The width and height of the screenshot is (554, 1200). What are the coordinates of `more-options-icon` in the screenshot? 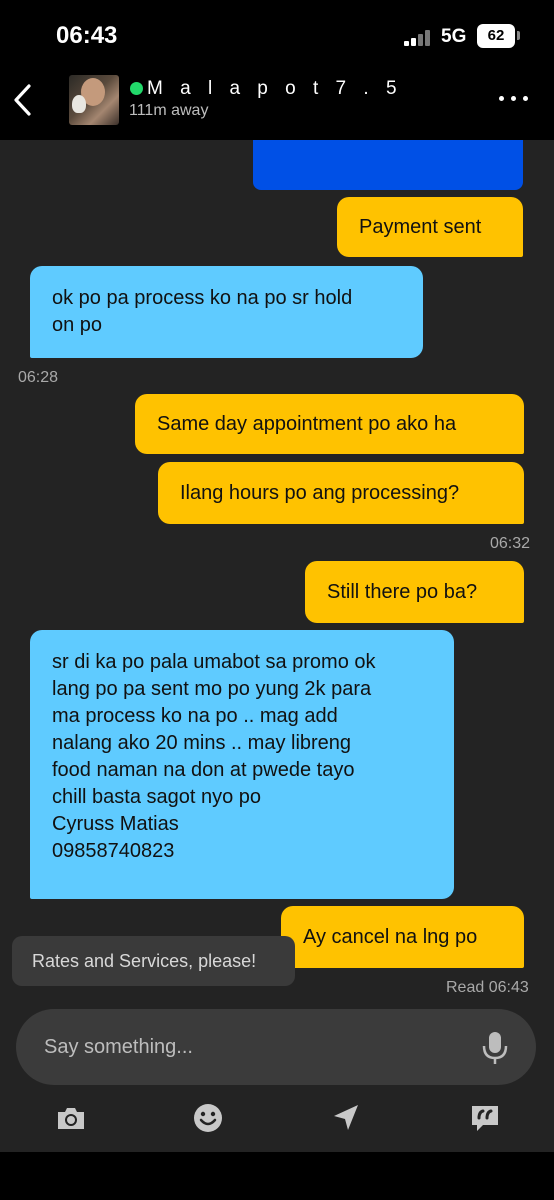 It's located at (514, 101).